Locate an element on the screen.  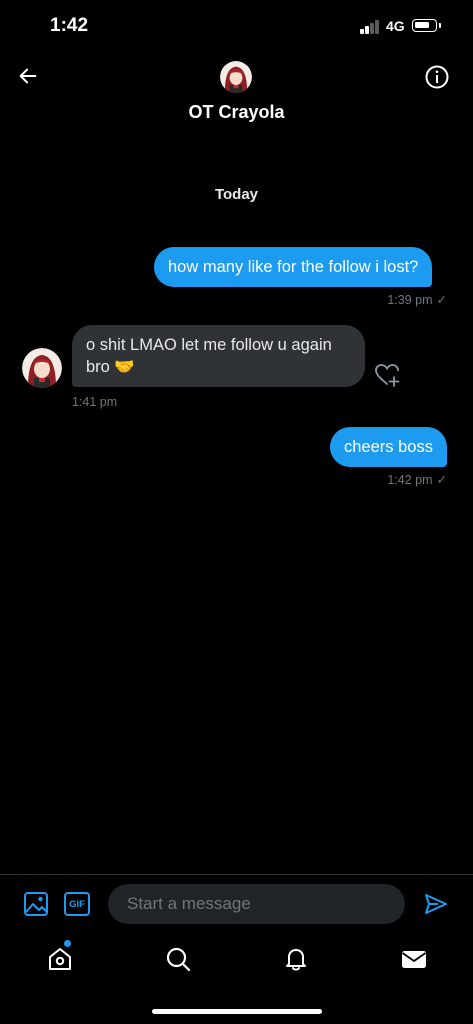
info-button is located at coordinates (437, 77).